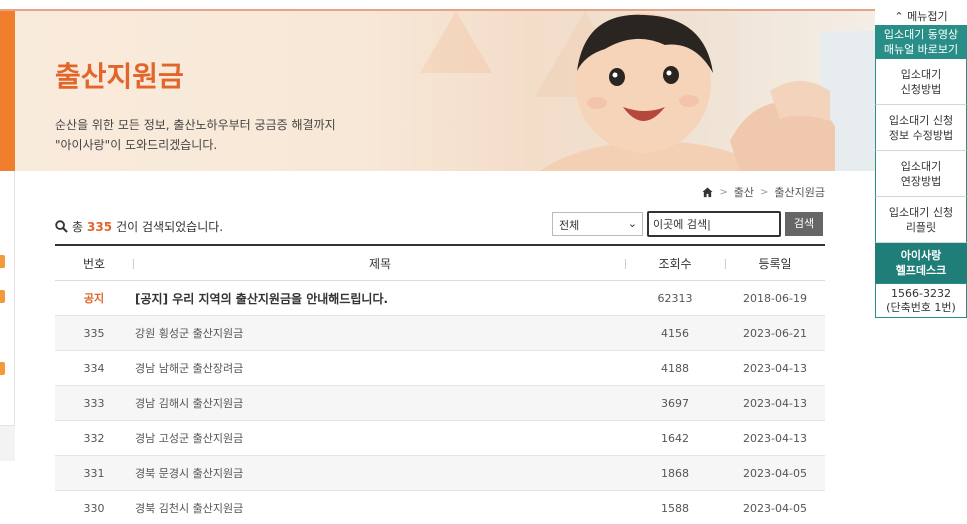 The width and height of the screenshot is (967, 524). I want to click on header-date-label: 등록일, so click(775, 263).